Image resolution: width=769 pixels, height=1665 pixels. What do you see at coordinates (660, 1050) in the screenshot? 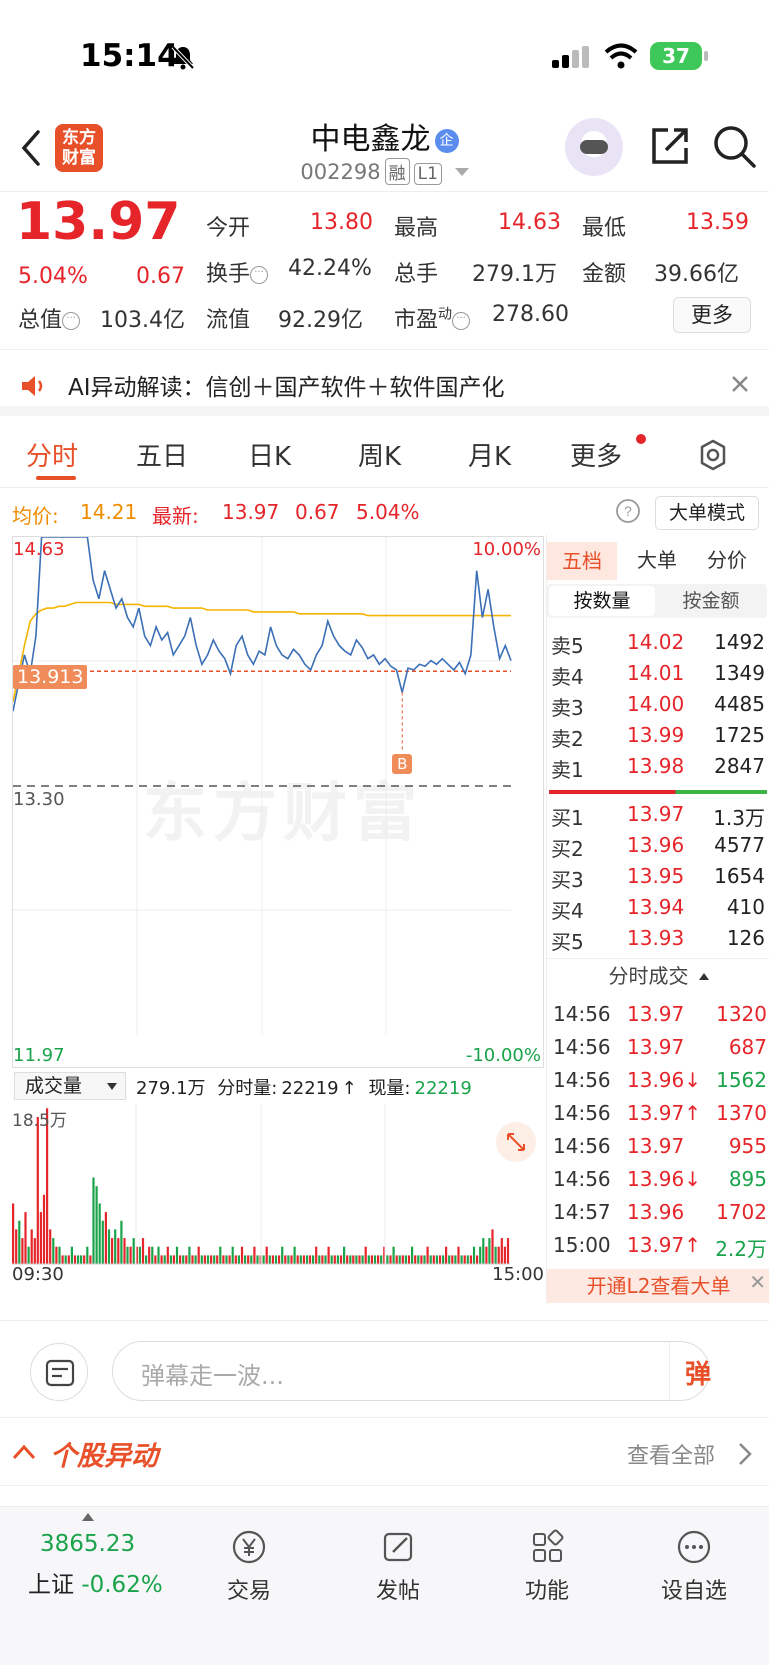
I see `trade-row: 14:56 13.97 687` at bounding box center [660, 1050].